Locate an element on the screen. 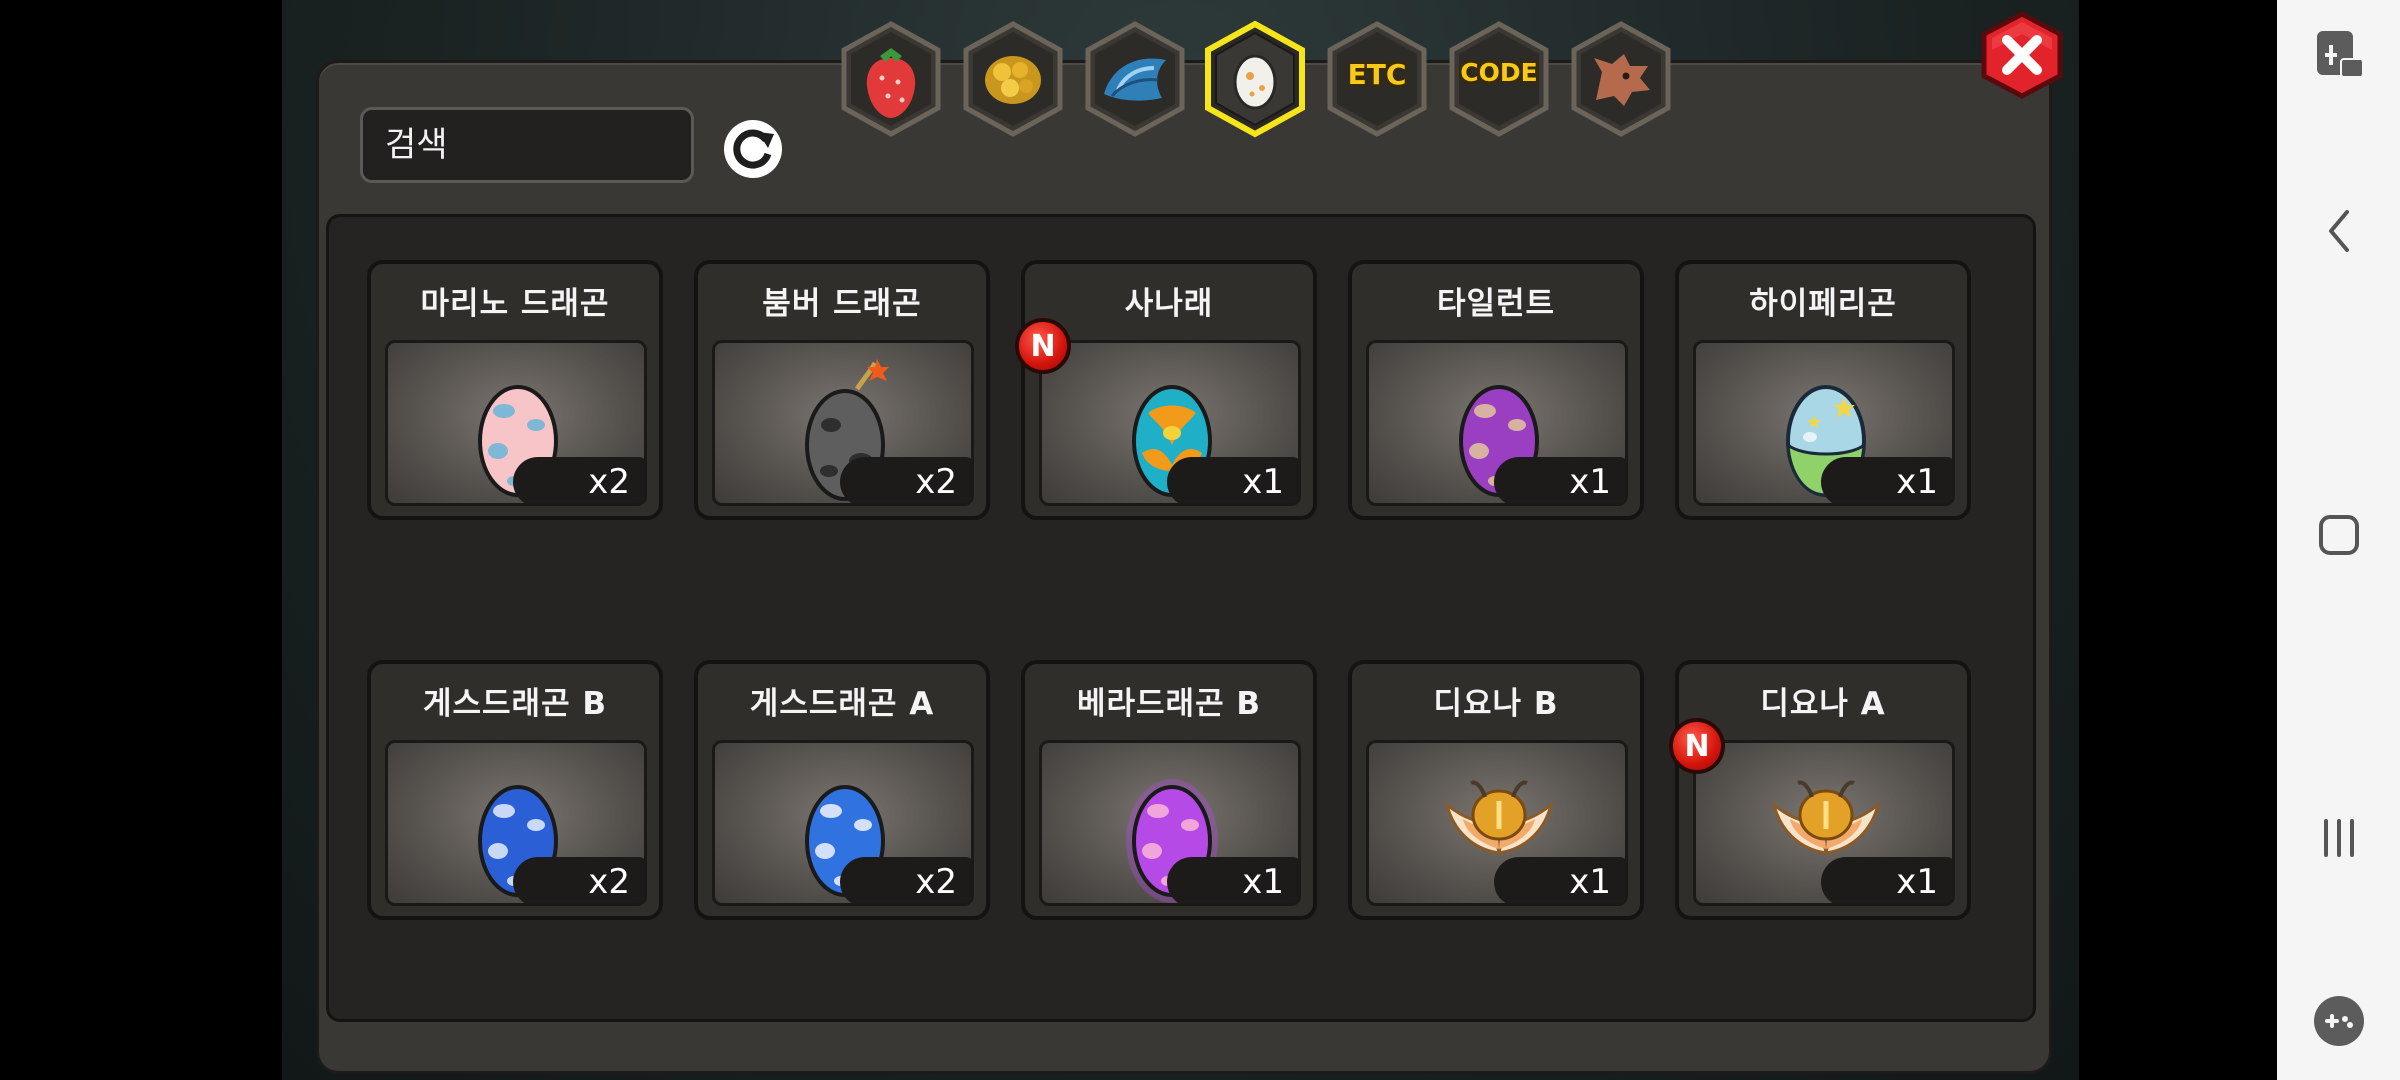 This screenshot has width=2400, height=1080. tab-code: CODE is located at coordinates (1499, 79).